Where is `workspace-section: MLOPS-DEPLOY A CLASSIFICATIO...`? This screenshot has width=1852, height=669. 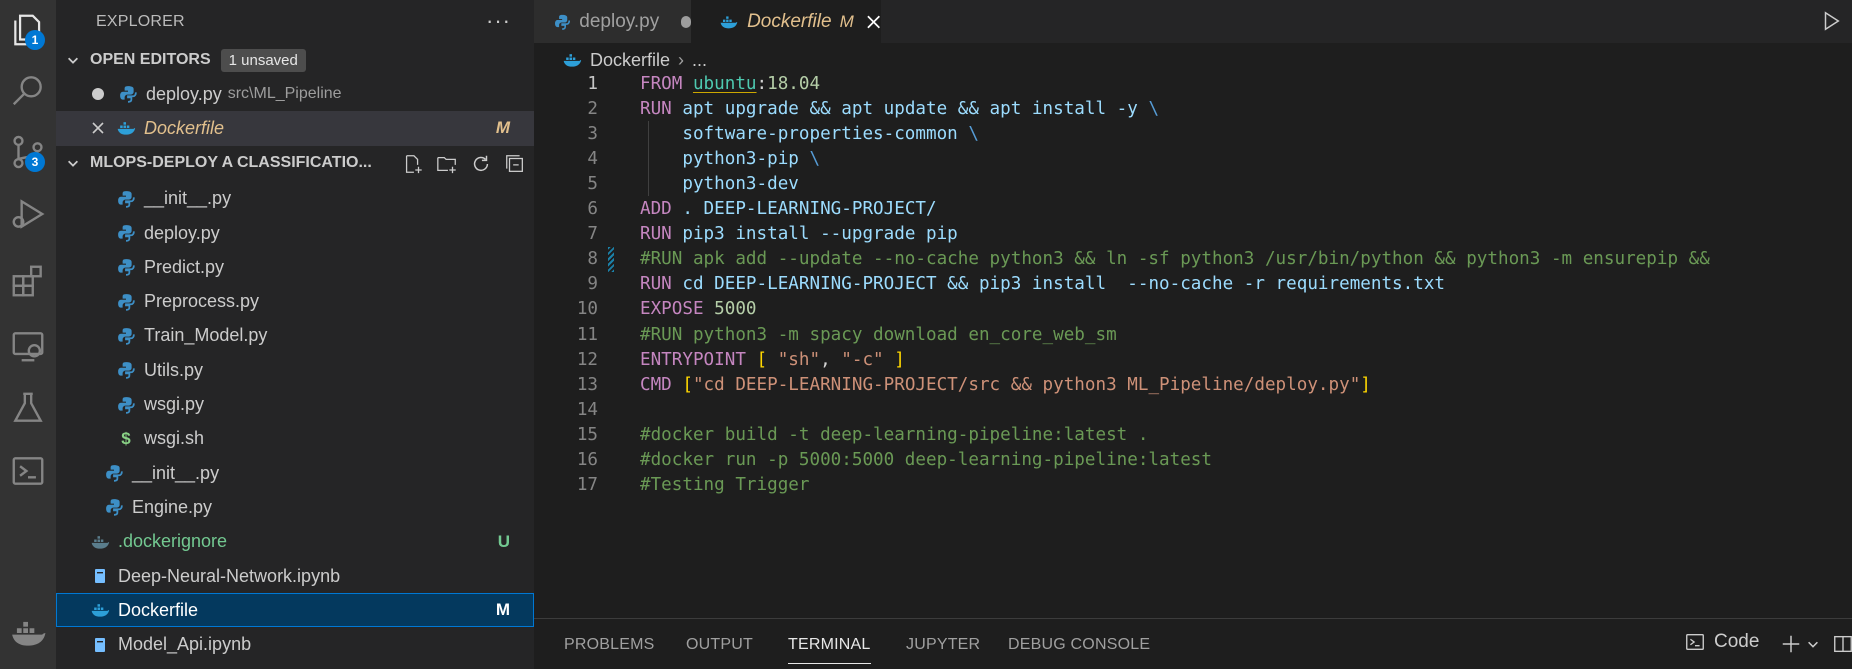
workspace-section: MLOPS-DEPLOY A CLASSIFICATIO... is located at coordinates (295, 163).